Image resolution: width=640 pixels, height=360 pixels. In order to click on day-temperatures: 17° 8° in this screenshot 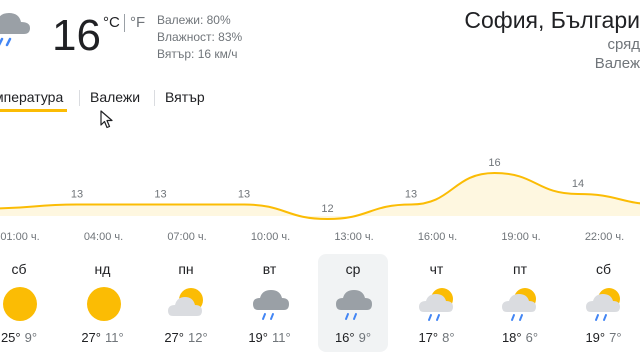, I will do `click(437, 338)`.